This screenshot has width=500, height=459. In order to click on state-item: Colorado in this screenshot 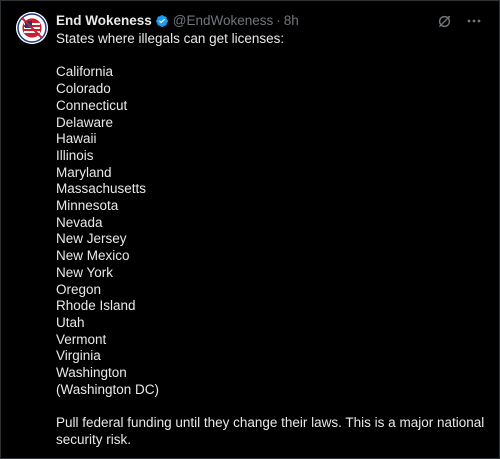, I will do `click(83, 89)`.